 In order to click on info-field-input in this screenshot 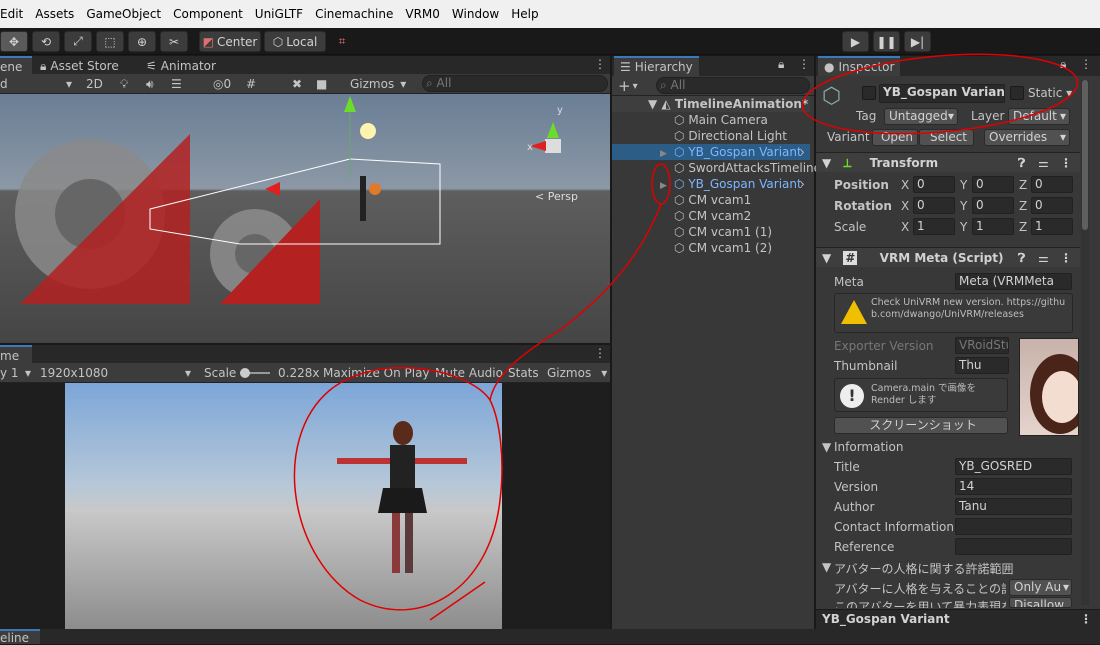, I will do `click(1013, 546)`.